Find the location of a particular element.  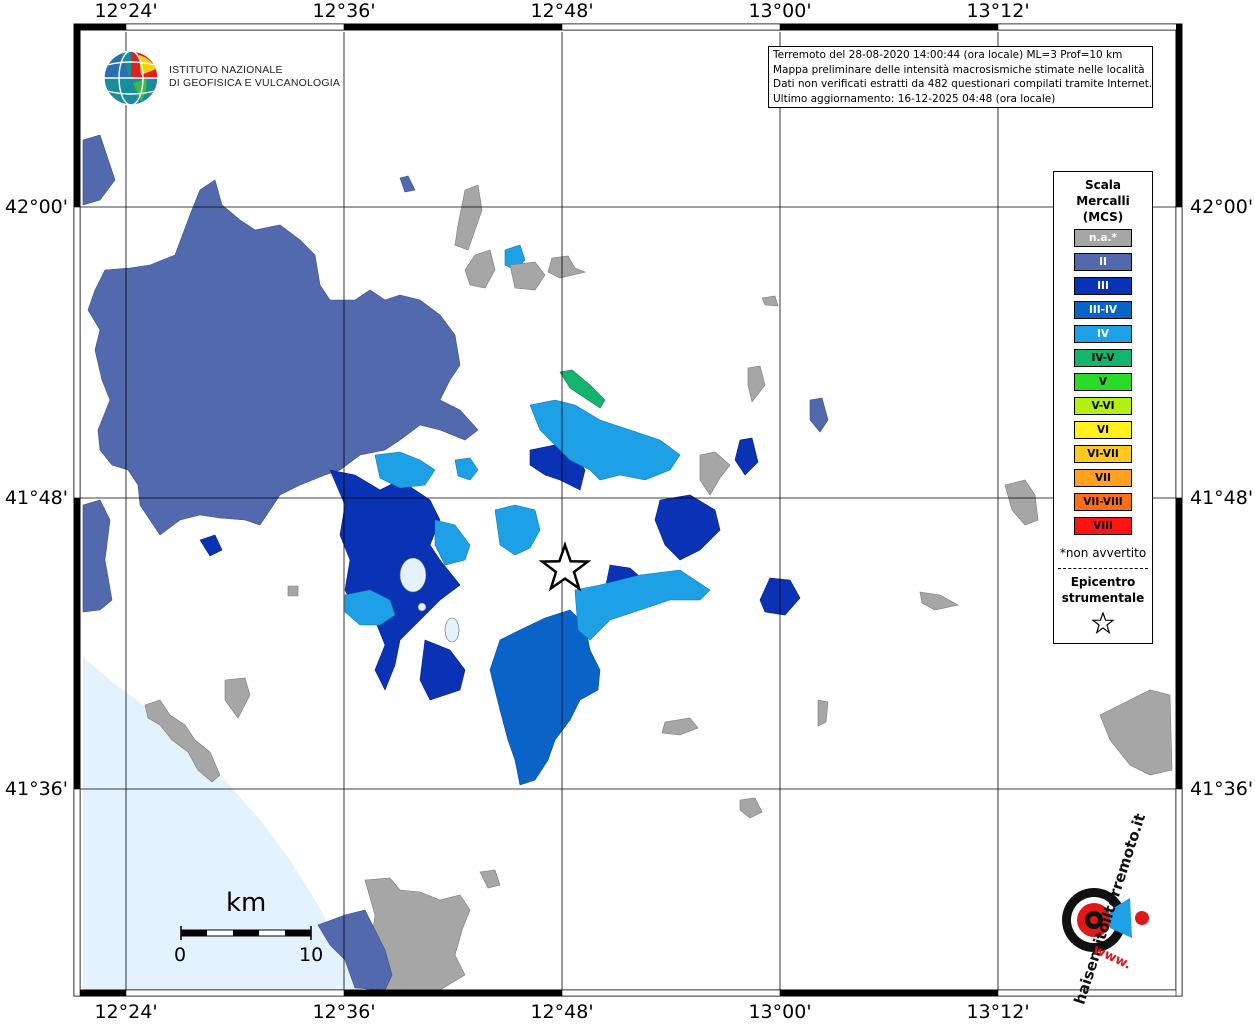

ingv-name-line2: DI GEOFISICA E VULCANOLOGIA is located at coordinates (255, 83).